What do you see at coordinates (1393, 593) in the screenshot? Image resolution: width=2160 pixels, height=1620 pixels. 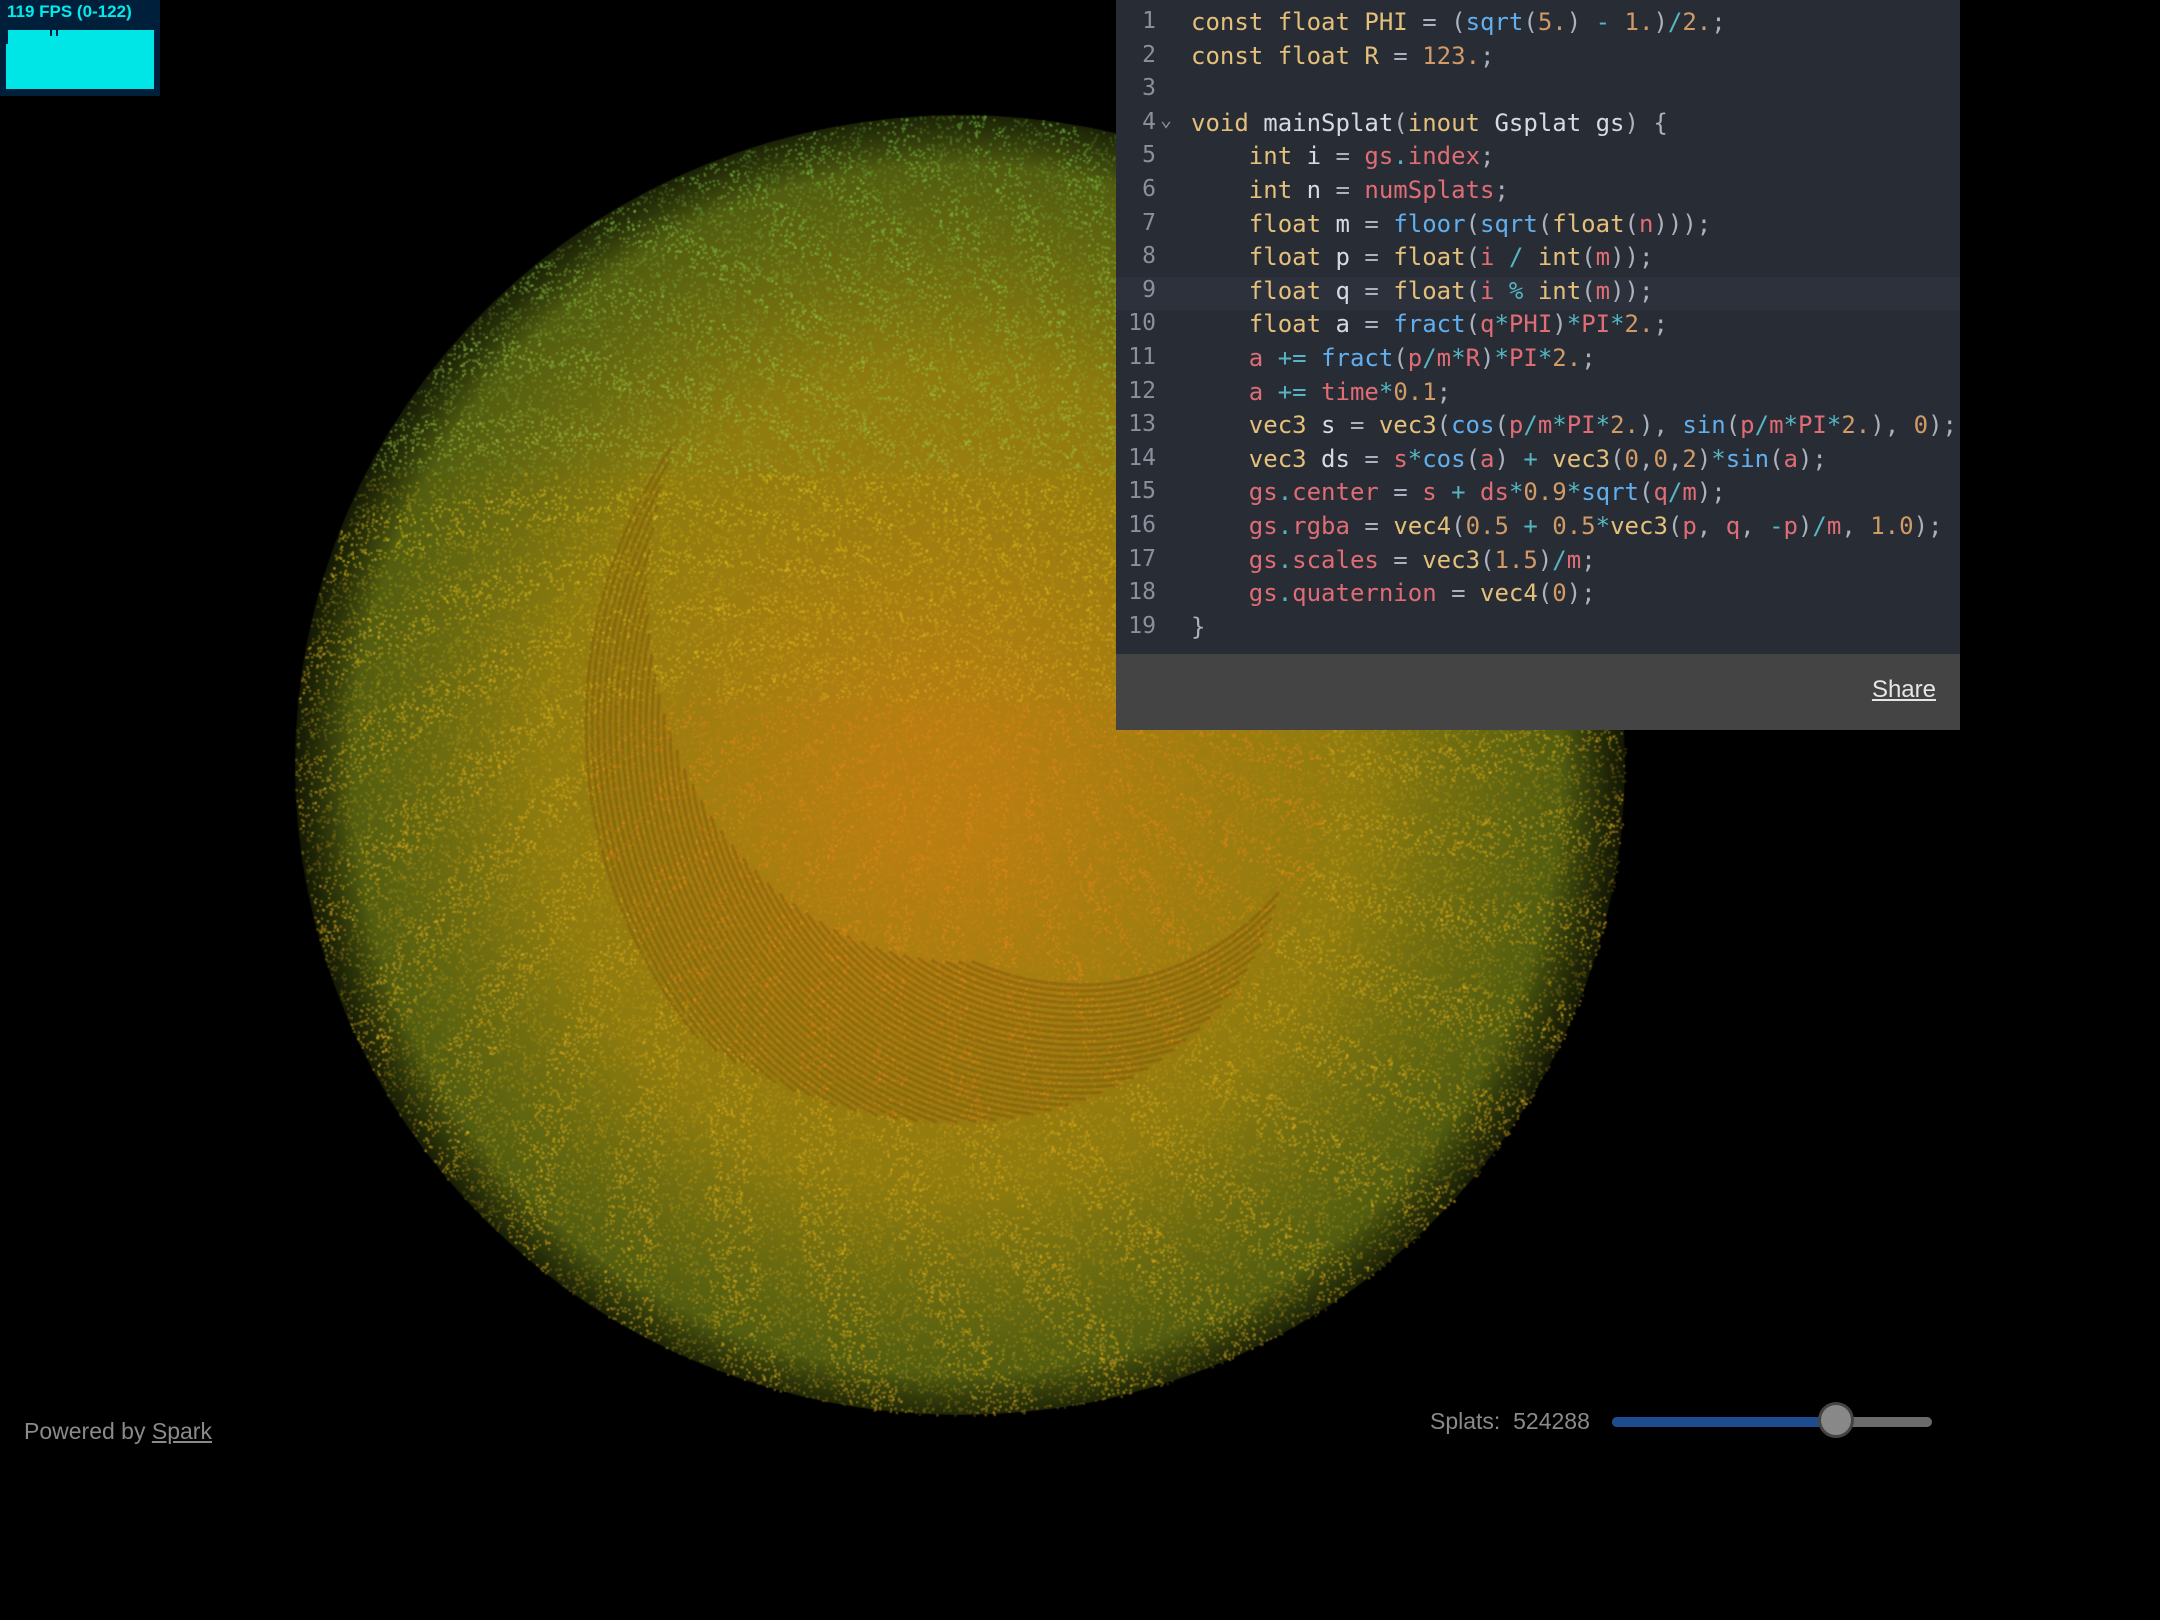 I see `code-text: gs.quaternion = vec4(0);` at bounding box center [1393, 593].